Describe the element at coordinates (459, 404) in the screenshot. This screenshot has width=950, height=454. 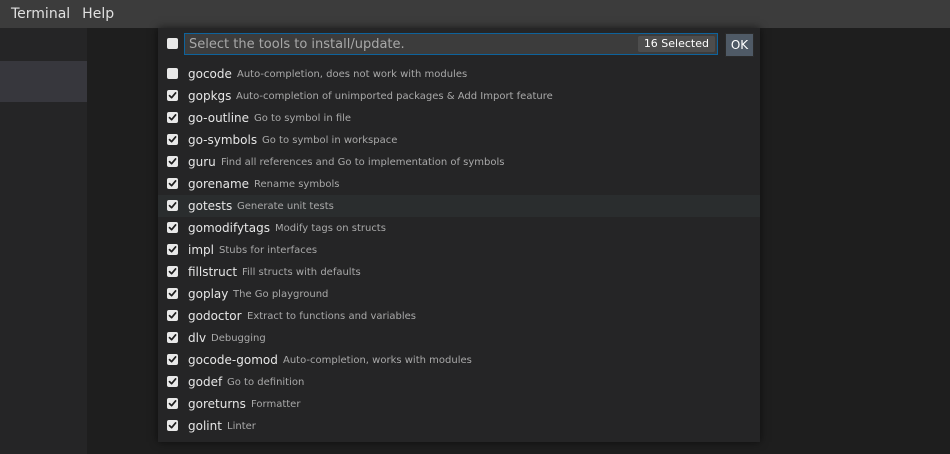
I see `tool-list-item: goreturns Formatter` at that location.